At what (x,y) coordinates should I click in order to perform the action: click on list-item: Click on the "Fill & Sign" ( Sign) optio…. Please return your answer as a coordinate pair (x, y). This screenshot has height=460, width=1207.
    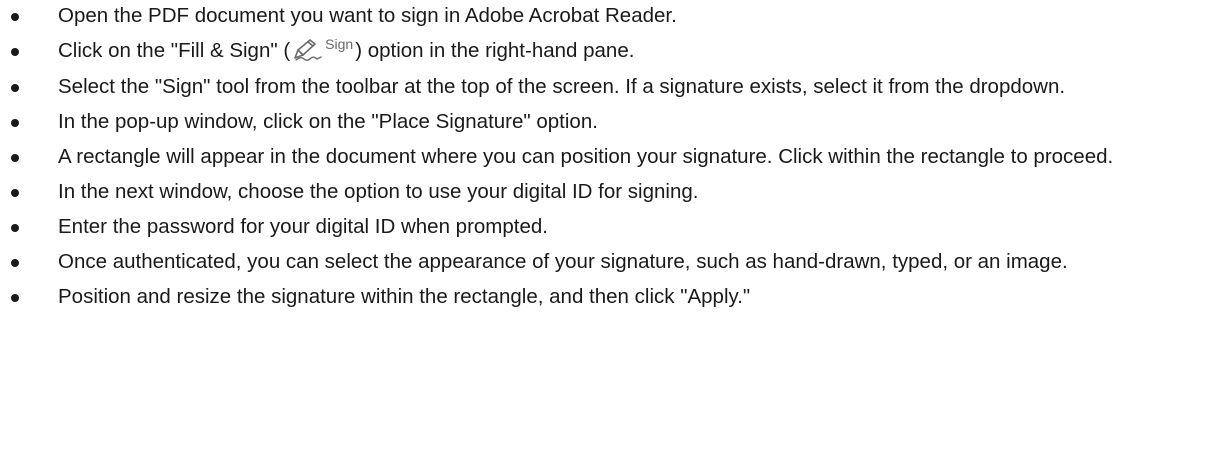
    Looking at the image, I should click on (603, 51).